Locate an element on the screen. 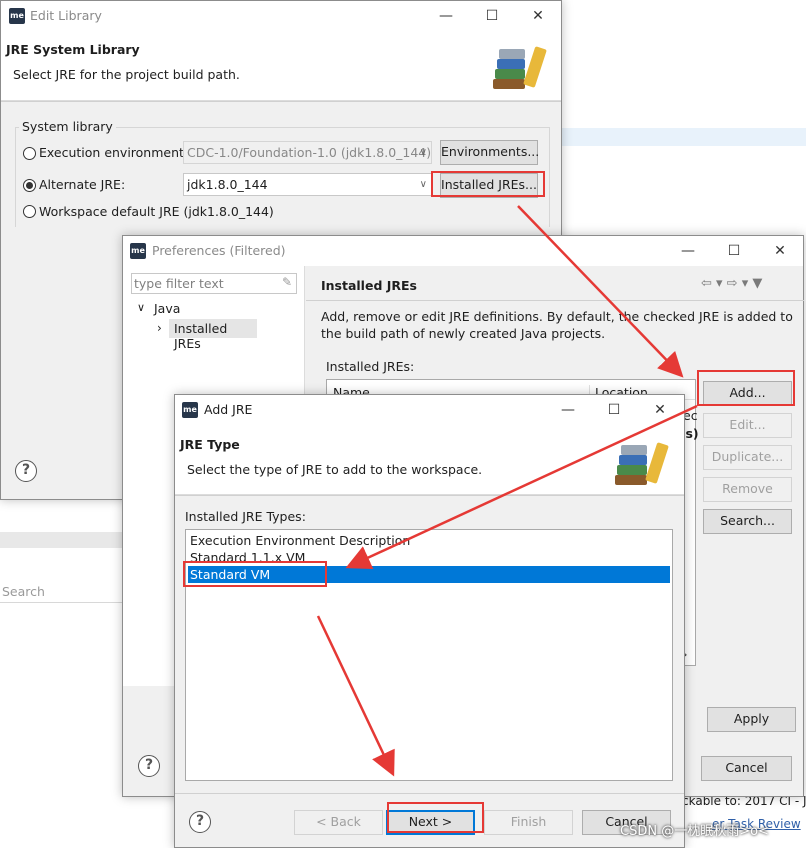 This screenshot has width=806, height=848. arrow-to-next-button is located at coordinates (355, 696).